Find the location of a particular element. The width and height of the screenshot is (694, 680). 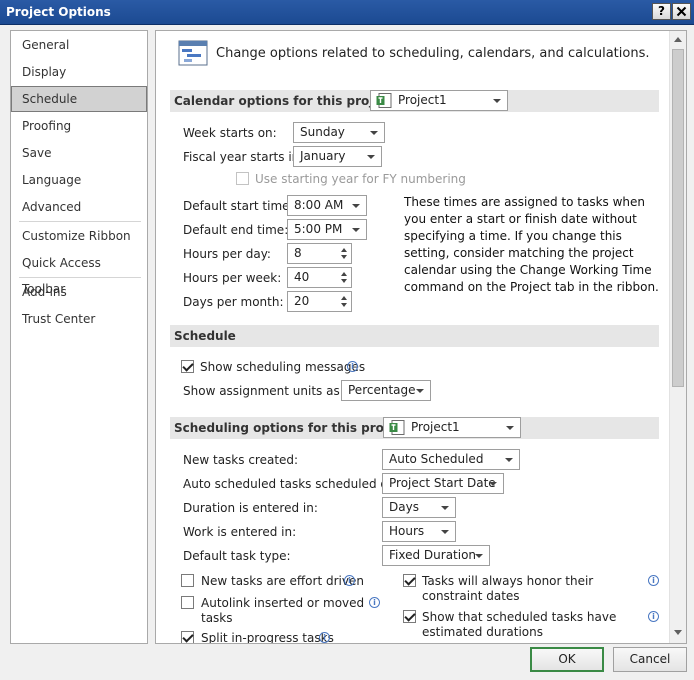

auto-scheduled-value: Project Start Date is located at coordinates (442, 483).